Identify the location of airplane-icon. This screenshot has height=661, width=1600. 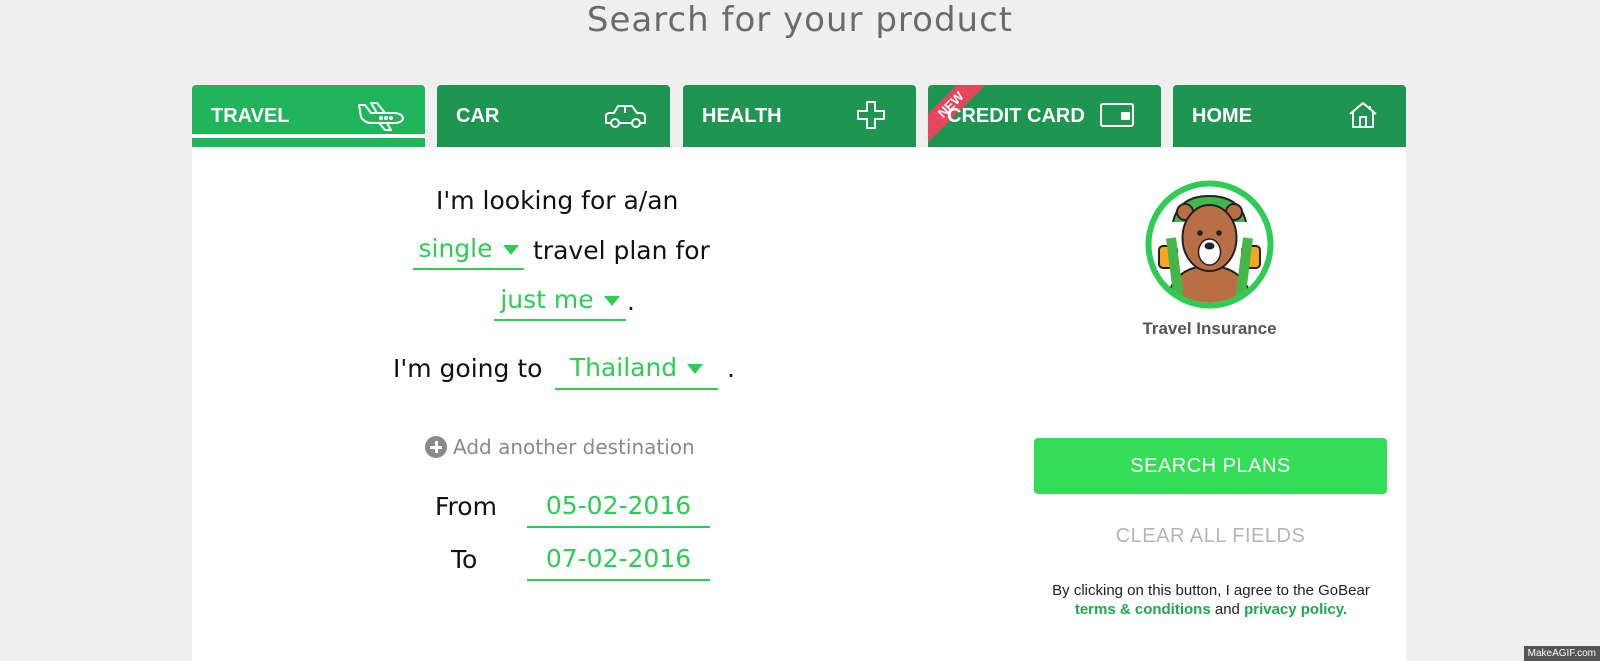
(380, 115).